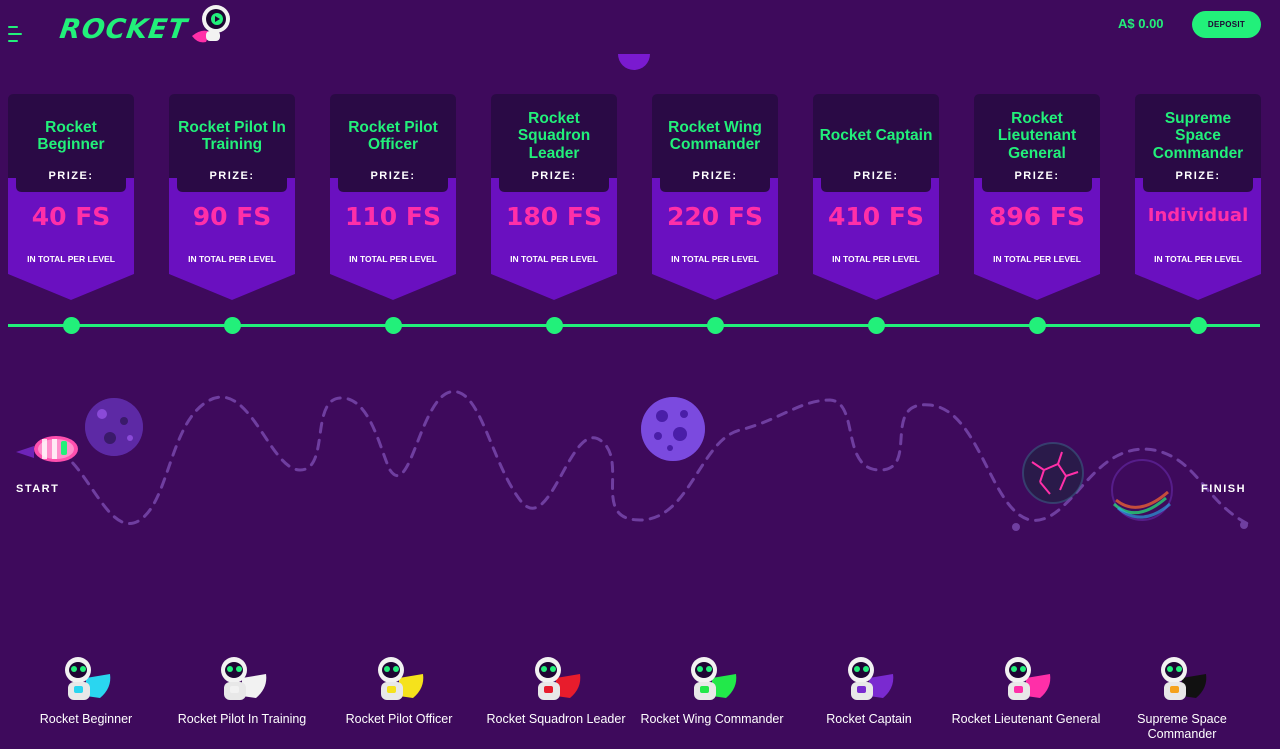  I want to click on rank-label: Rocket Pilot Officer, so click(399, 719).